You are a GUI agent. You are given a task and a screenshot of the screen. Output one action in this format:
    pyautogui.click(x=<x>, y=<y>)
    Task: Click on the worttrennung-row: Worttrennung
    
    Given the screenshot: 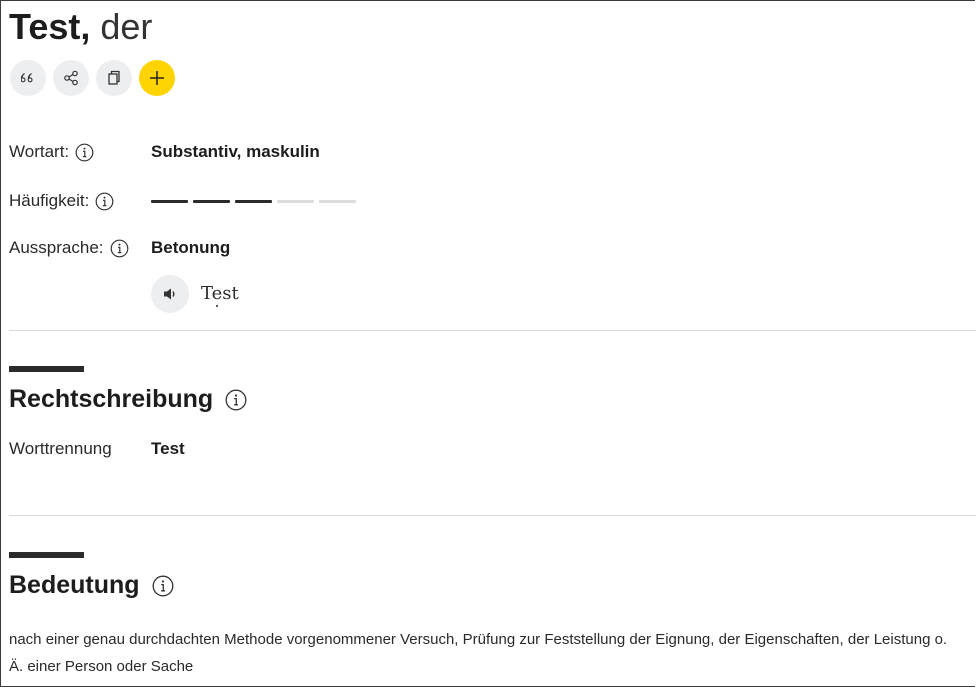 What is the action you would take?
    pyautogui.click(x=60, y=449)
    